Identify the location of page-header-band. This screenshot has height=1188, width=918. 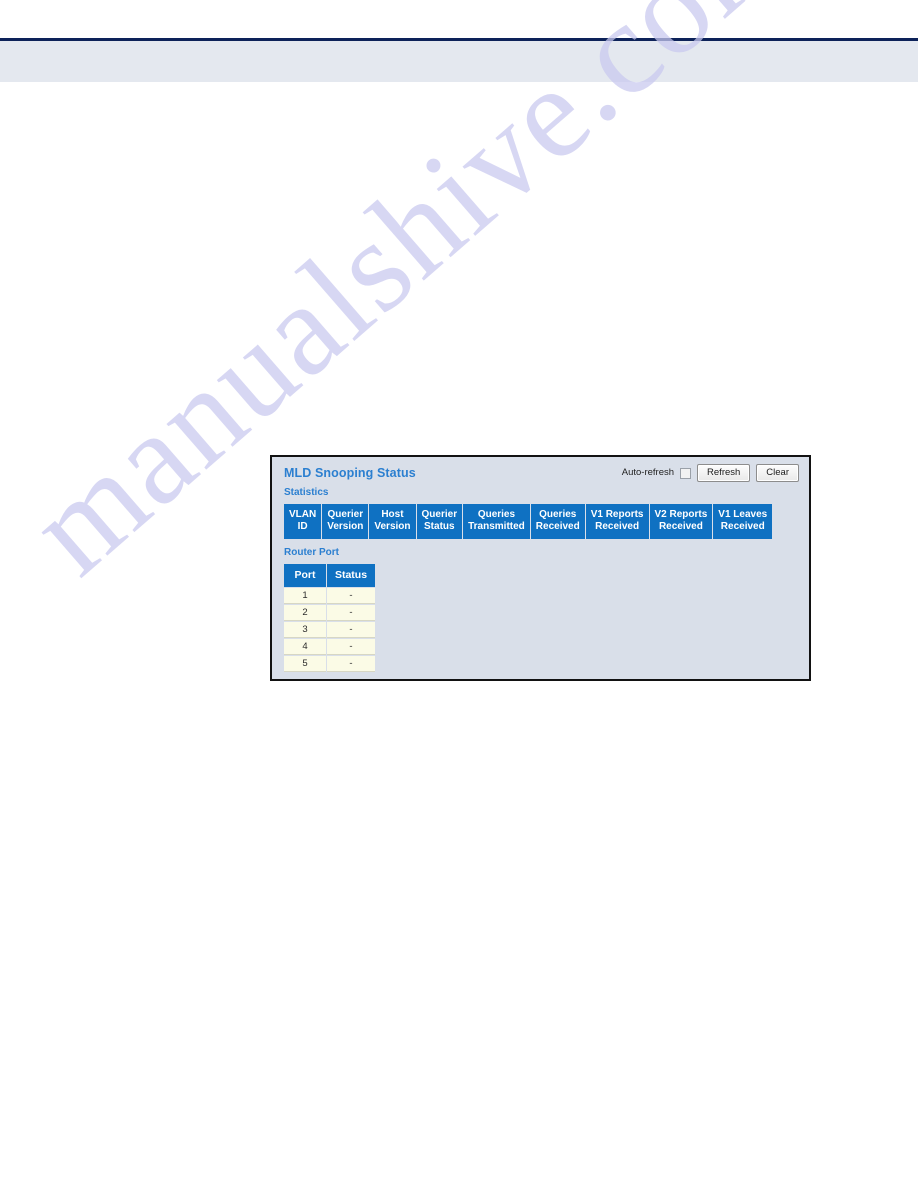
(459, 61).